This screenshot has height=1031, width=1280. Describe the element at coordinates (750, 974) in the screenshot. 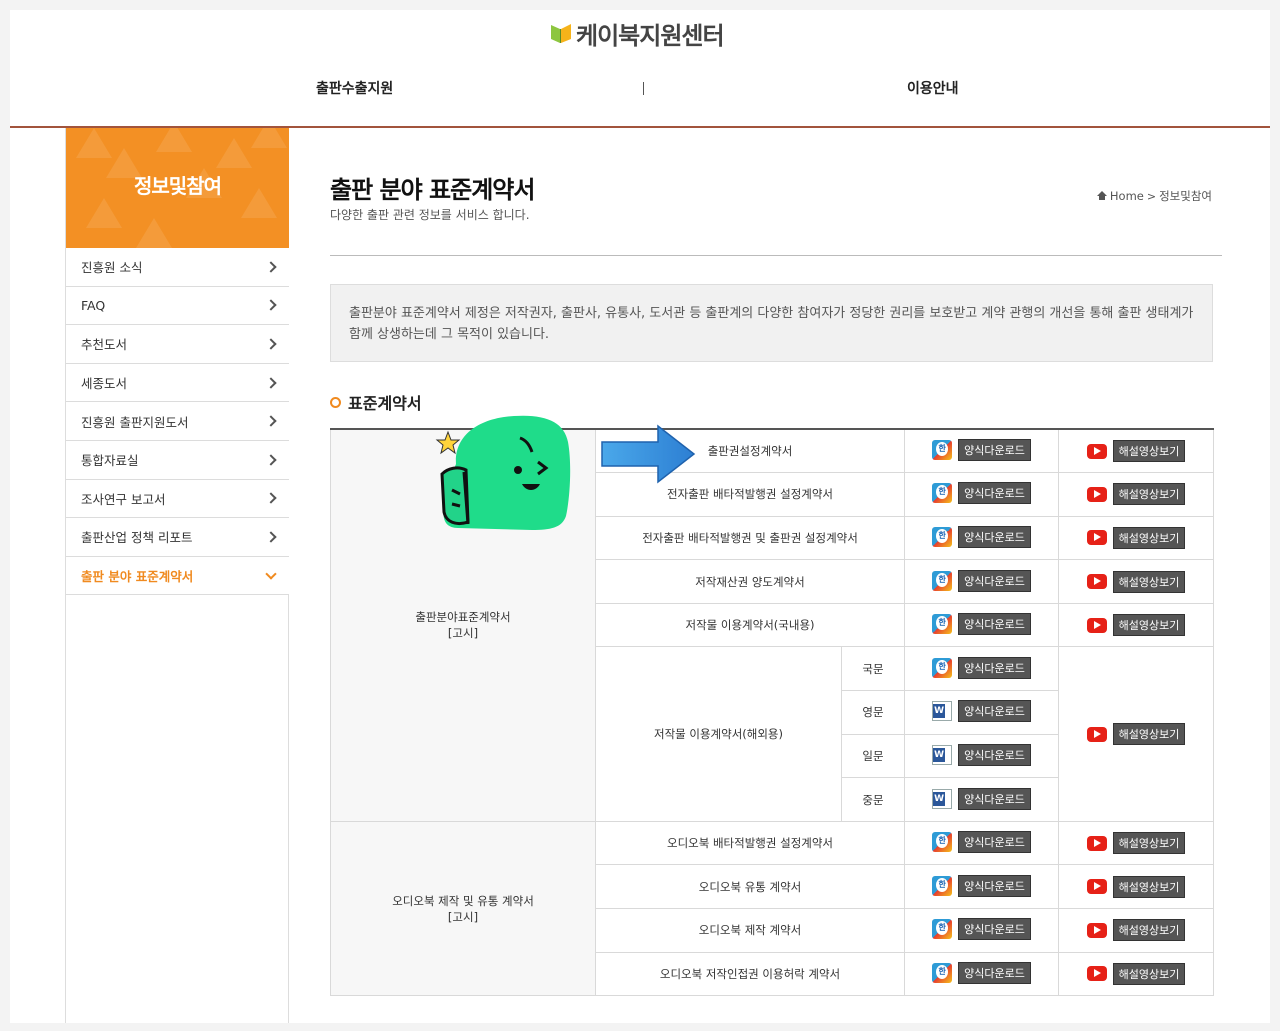

I see `contract-name: 오디오북 저작인접권 이용허락 계약서` at that location.